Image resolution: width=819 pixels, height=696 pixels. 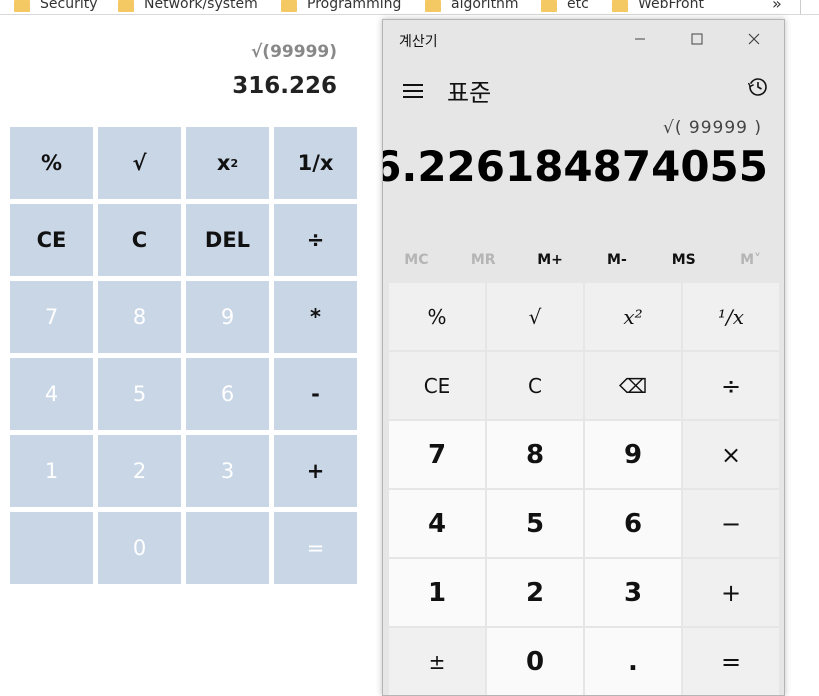 I want to click on web-key-3: 3, so click(x=227, y=471).